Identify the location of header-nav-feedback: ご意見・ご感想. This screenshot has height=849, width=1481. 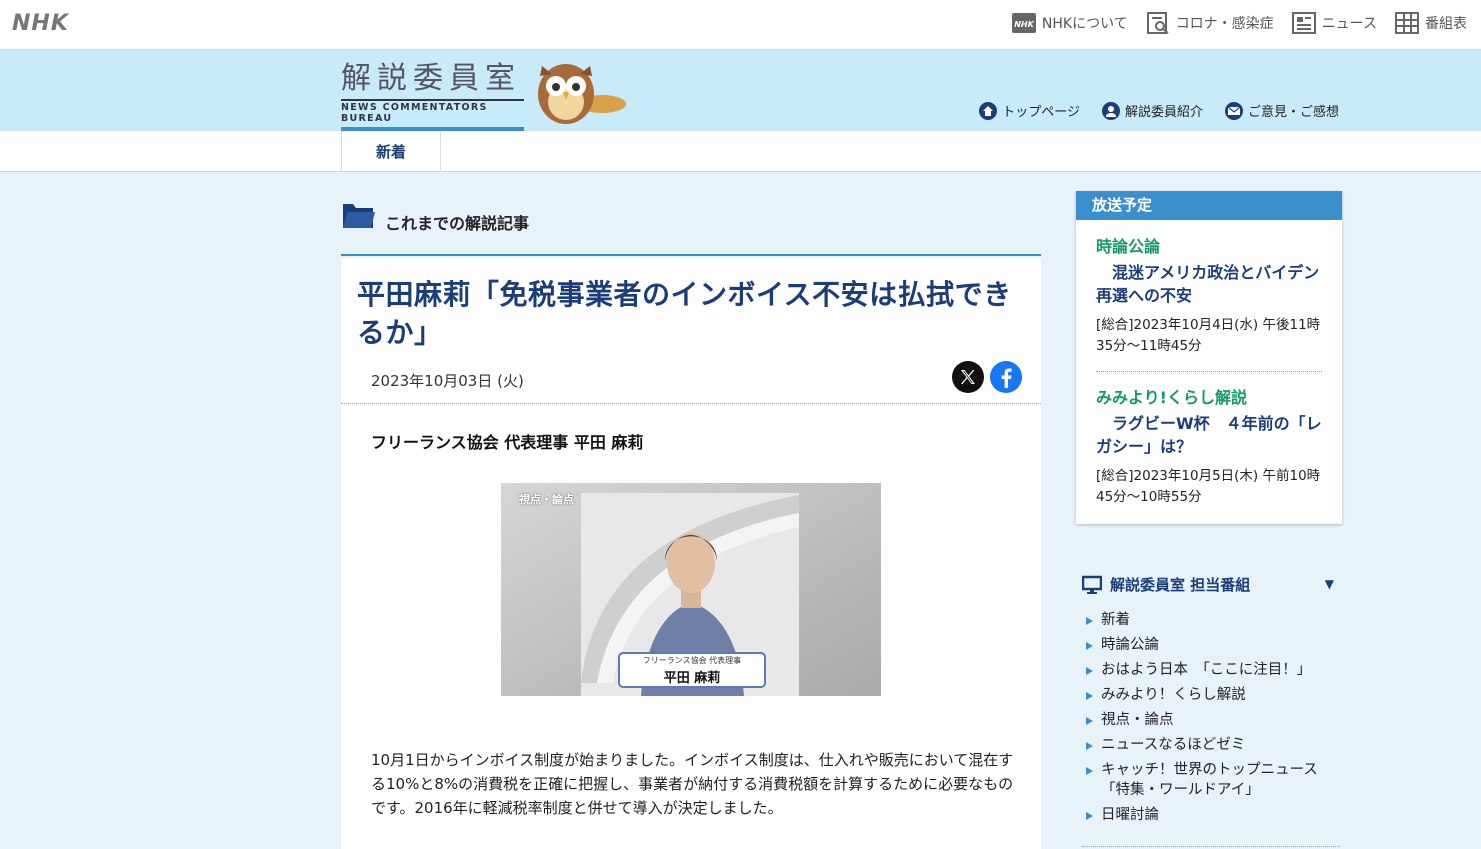
(1281, 110).